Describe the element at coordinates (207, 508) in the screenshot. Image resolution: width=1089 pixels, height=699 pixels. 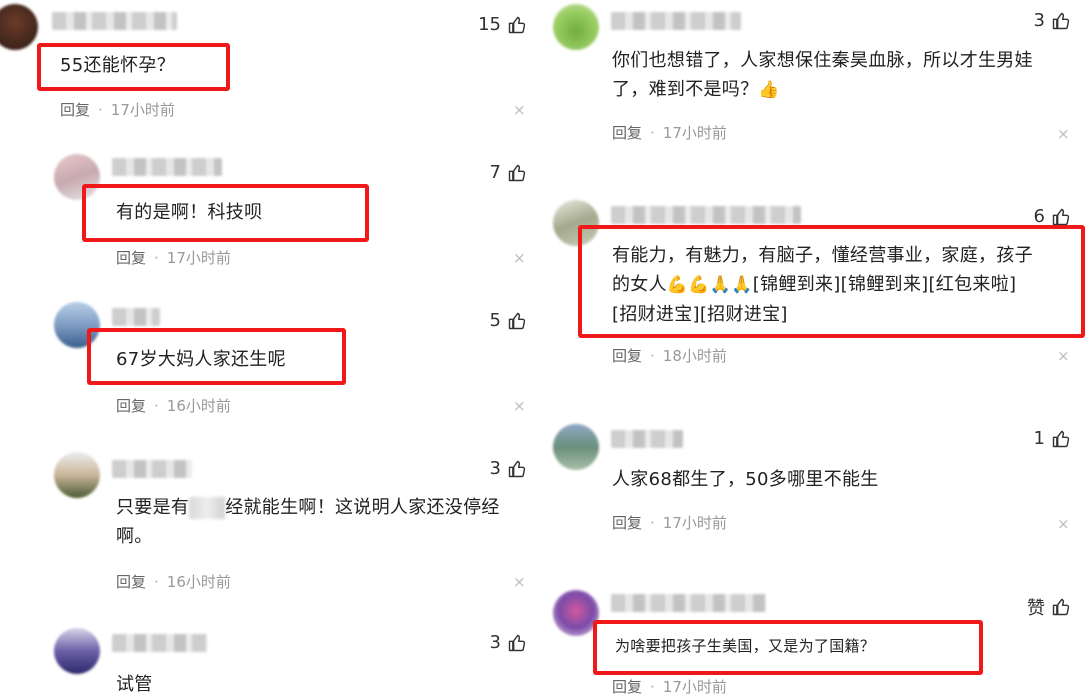
I see `censor-blur` at that location.